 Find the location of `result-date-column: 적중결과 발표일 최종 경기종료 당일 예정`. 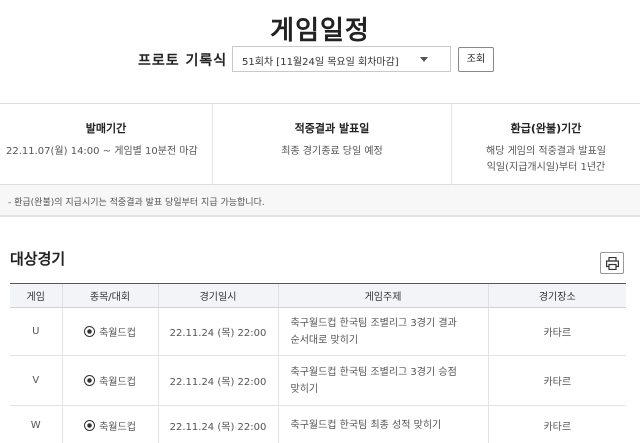

result-date-column: 적중결과 발표일 최종 경기종료 당일 예정 is located at coordinates (332, 145).